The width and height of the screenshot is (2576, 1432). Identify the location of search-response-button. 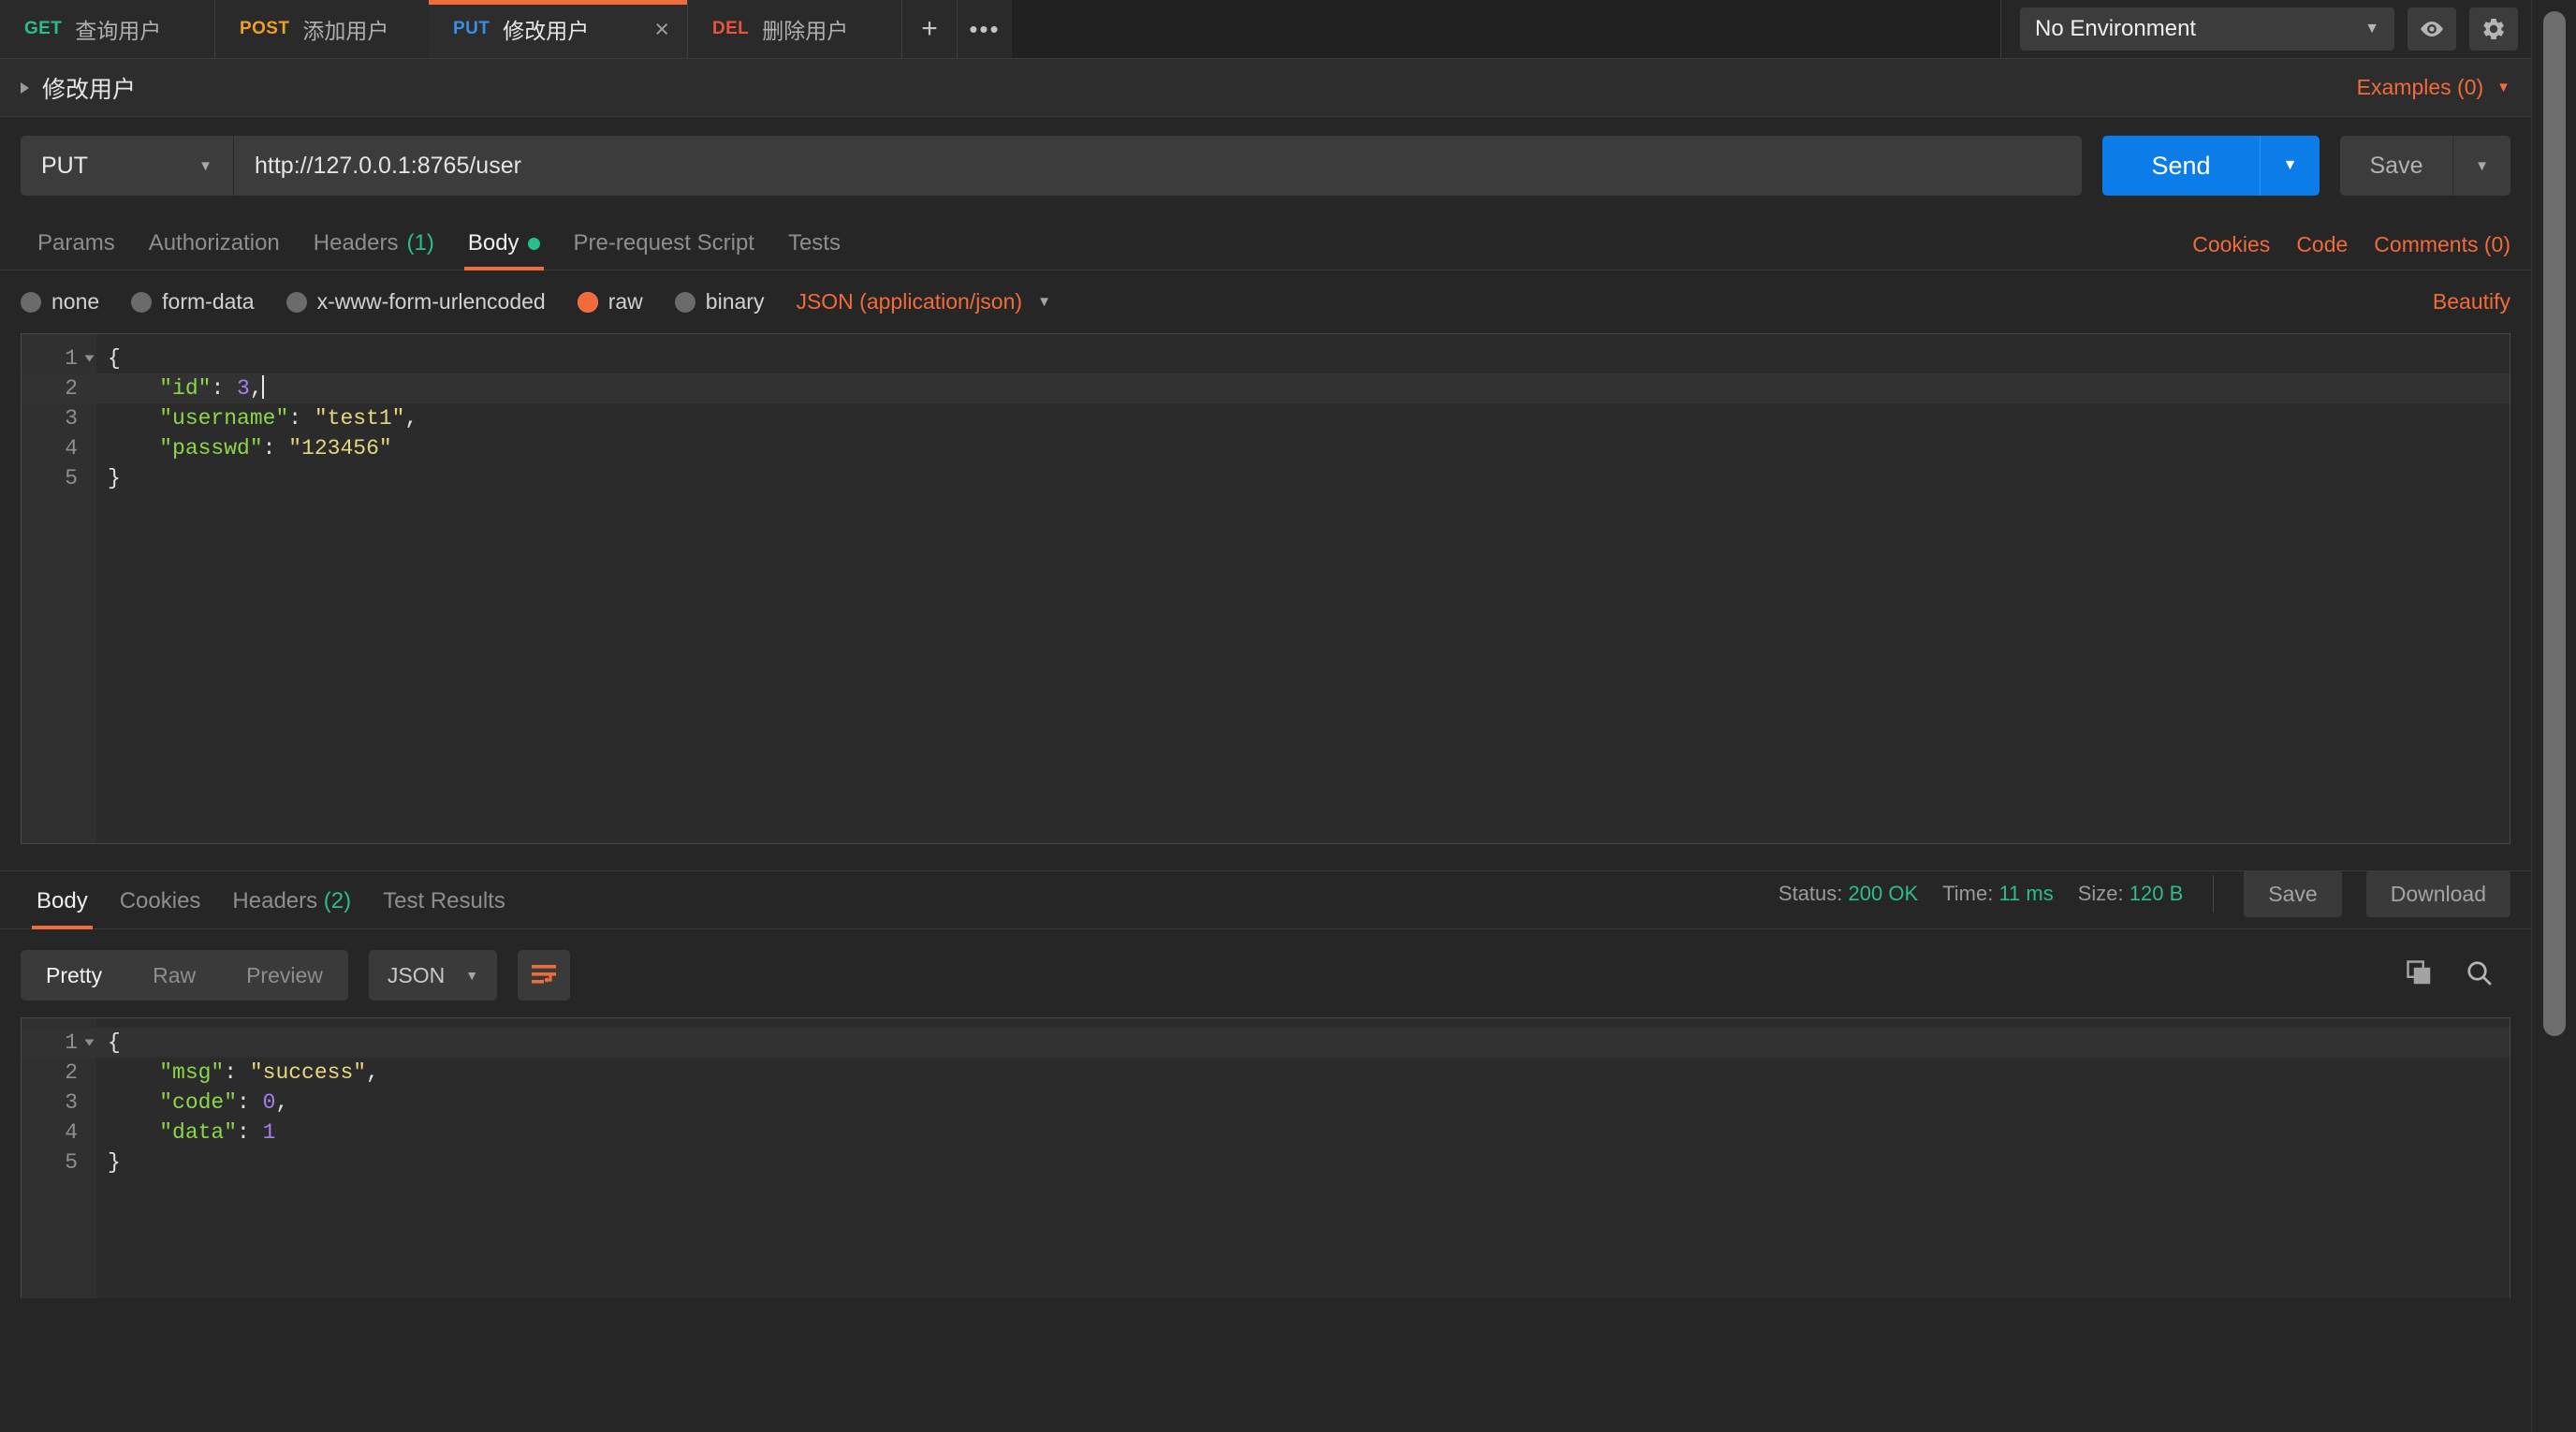
(2480, 975).